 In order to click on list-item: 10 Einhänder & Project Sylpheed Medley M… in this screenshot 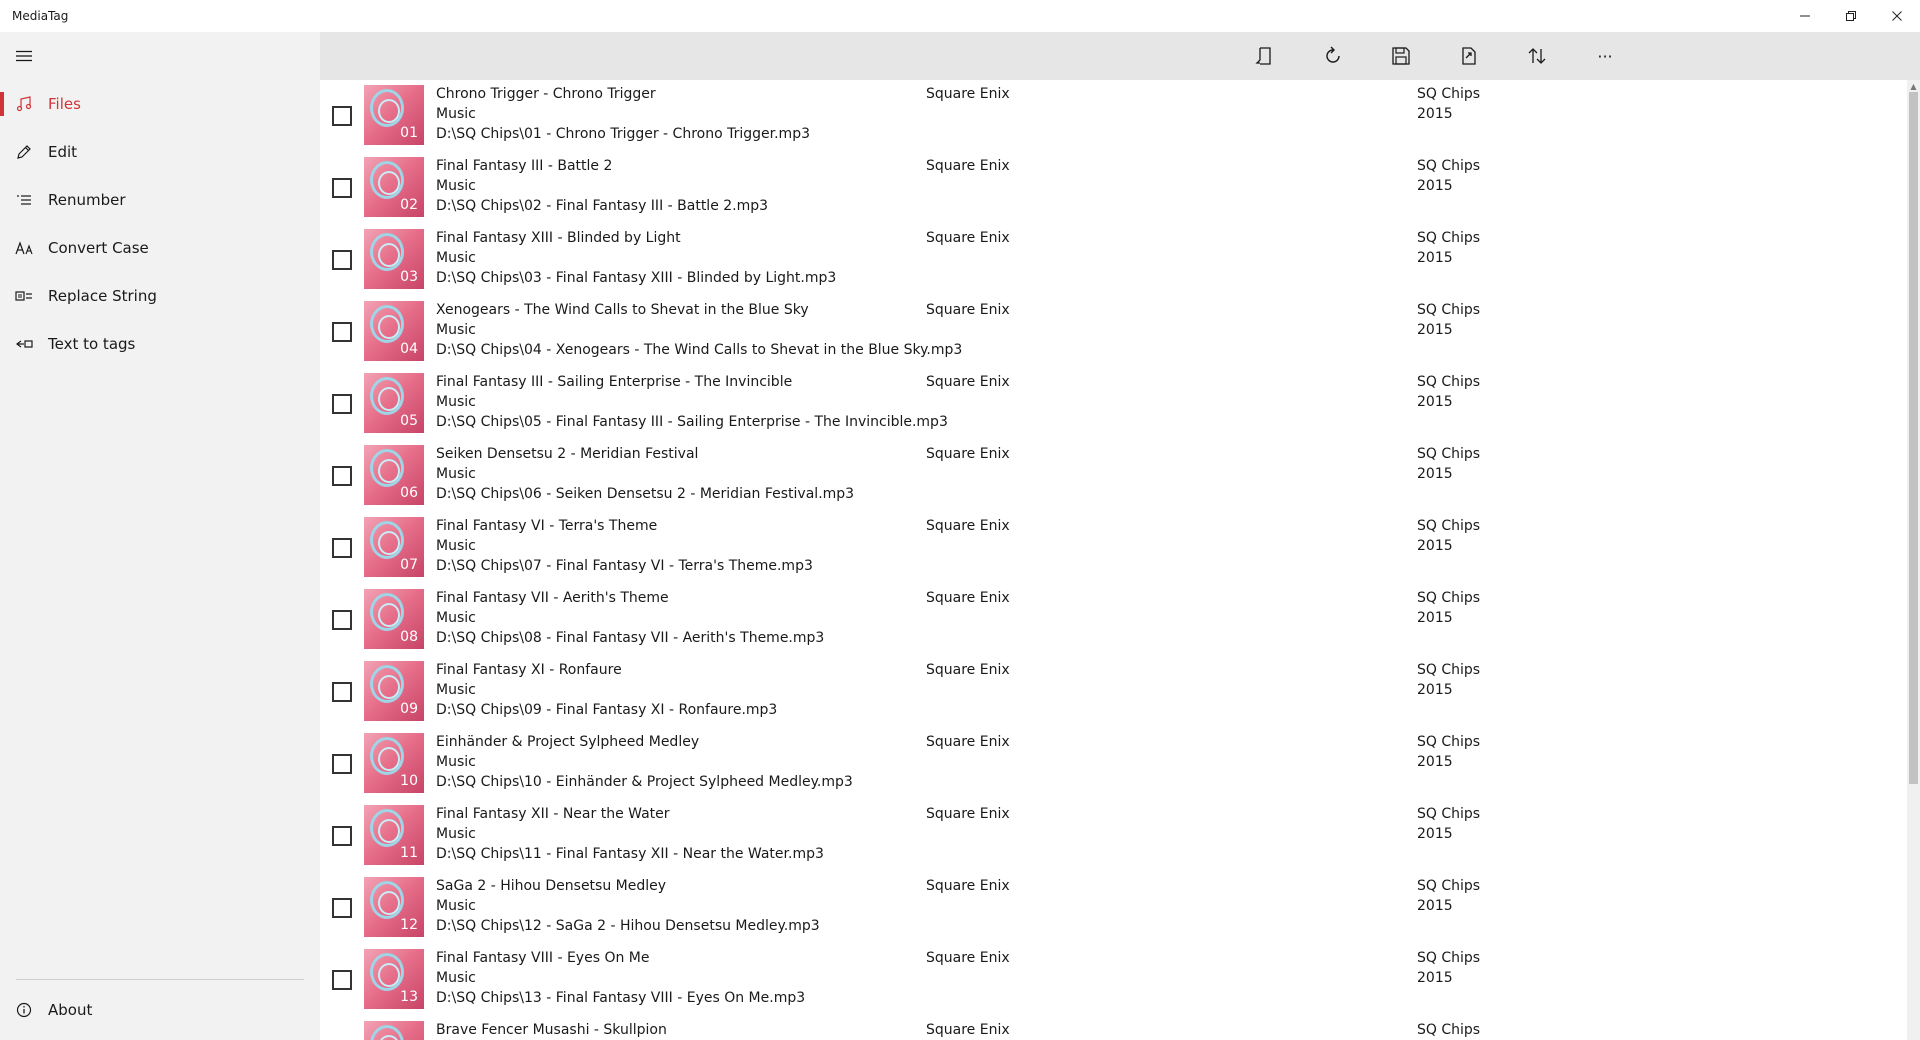, I will do `click(1113, 764)`.